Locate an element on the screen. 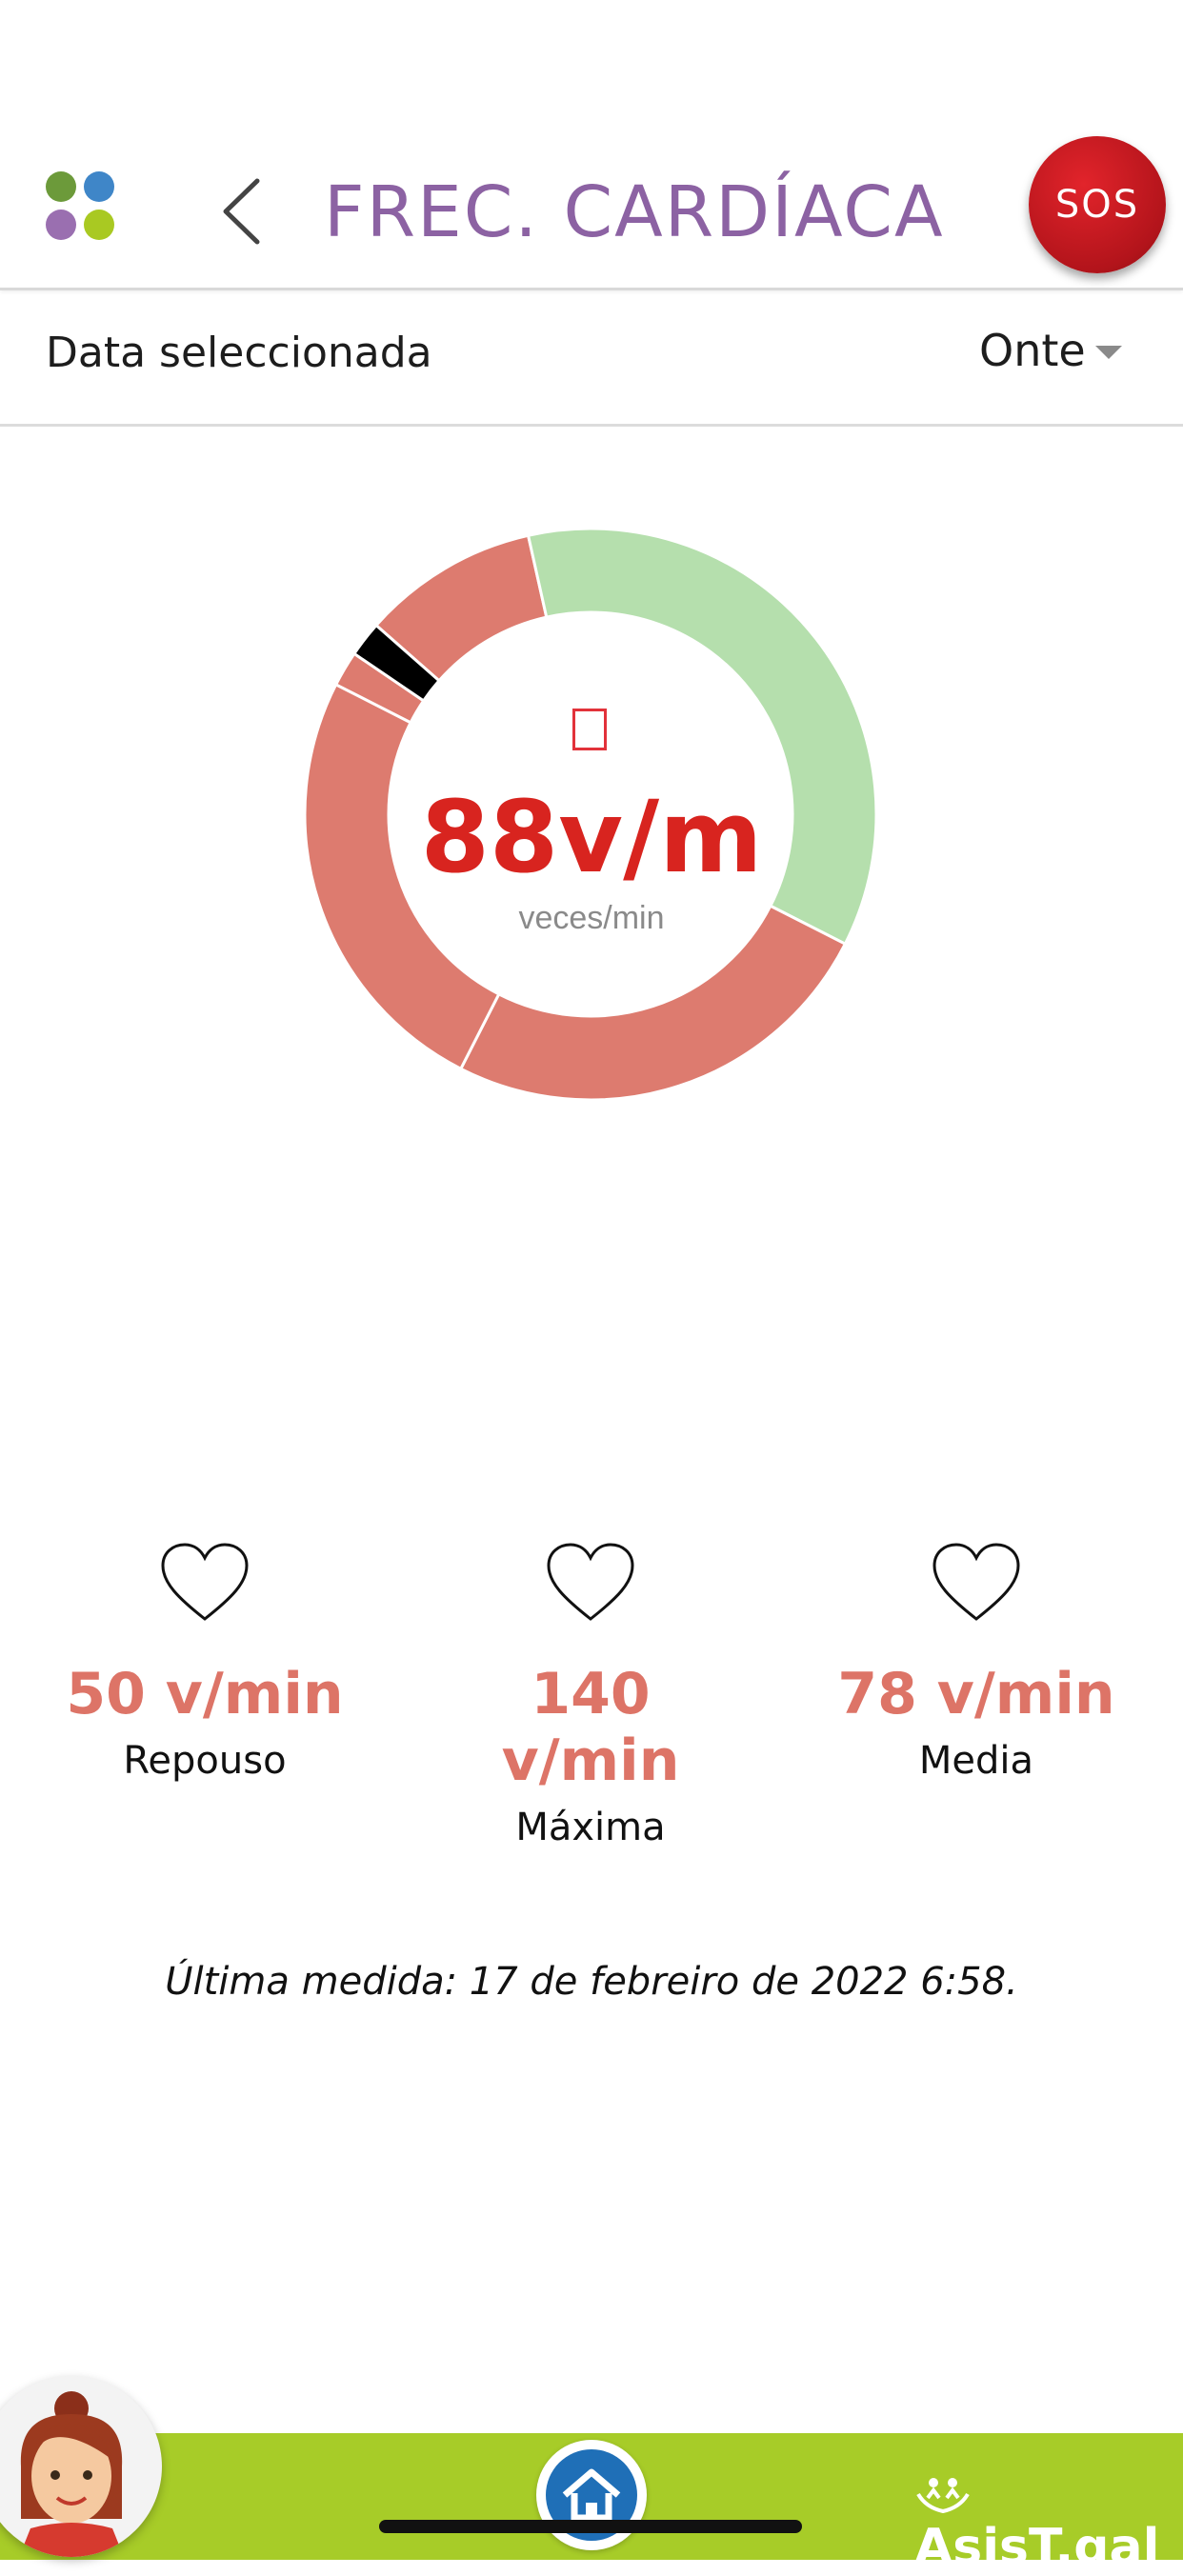  current-heart-rate-value: 88v/m is located at coordinates (591, 837).